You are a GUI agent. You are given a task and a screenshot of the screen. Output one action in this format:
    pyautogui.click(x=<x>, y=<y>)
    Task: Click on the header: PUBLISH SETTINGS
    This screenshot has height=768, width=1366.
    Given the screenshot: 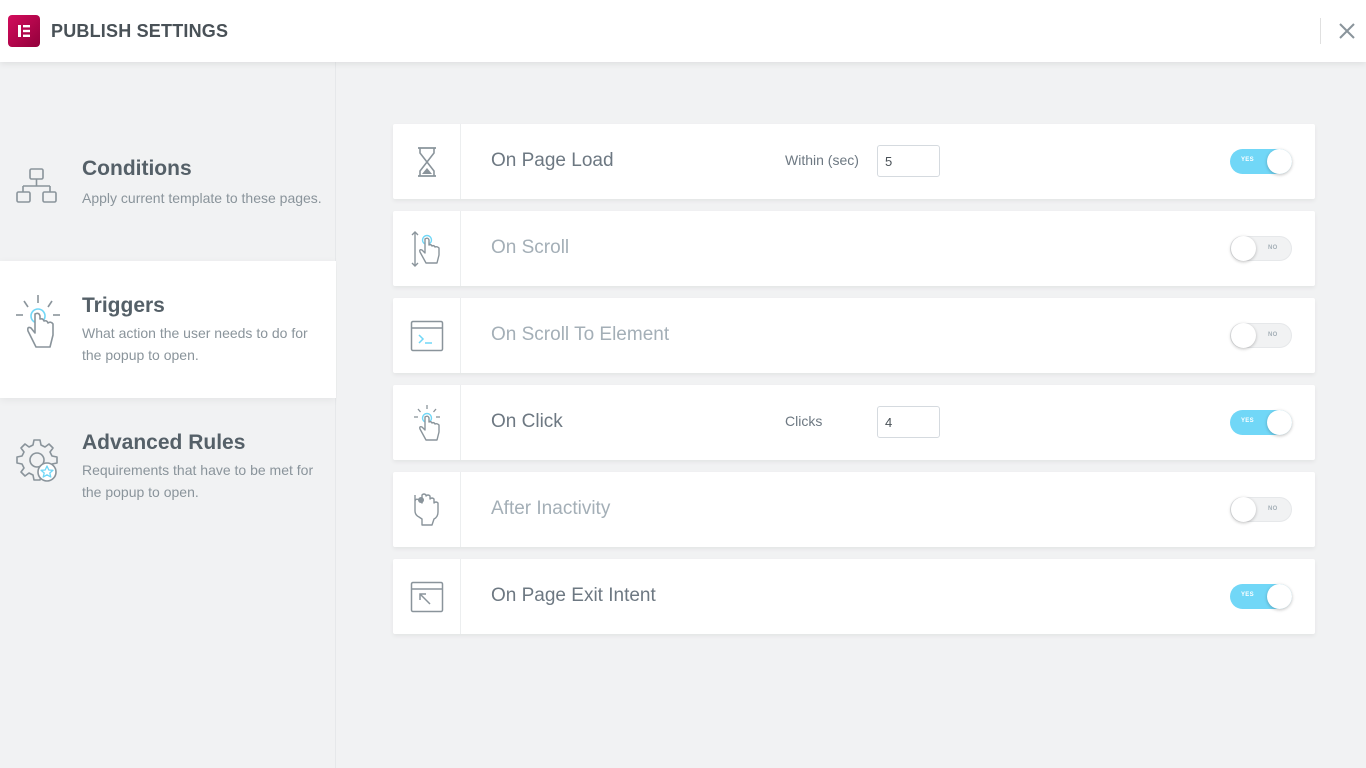 What is the action you would take?
    pyautogui.click(x=683, y=31)
    